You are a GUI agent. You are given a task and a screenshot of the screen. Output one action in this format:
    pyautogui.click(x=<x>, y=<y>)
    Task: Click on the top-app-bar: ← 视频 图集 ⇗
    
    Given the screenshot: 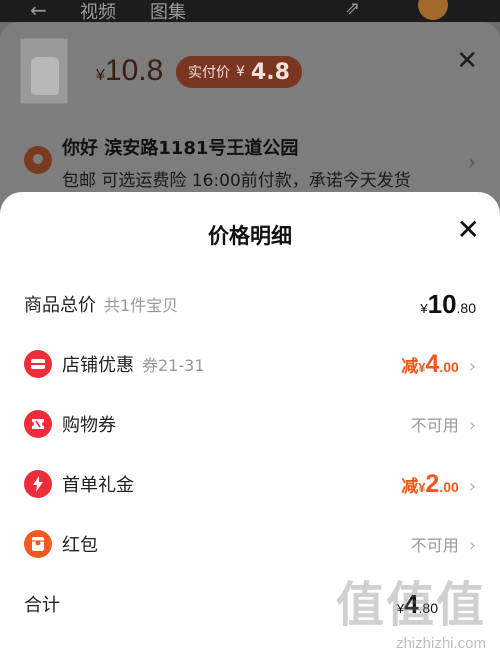 What is the action you would take?
    pyautogui.click(x=250, y=12)
    